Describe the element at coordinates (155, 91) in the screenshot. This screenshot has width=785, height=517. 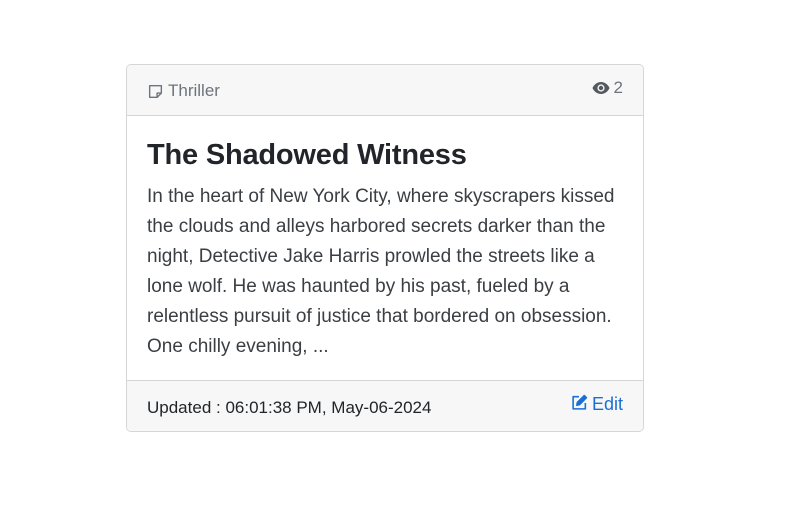
I see `sticky-note-icon` at that location.